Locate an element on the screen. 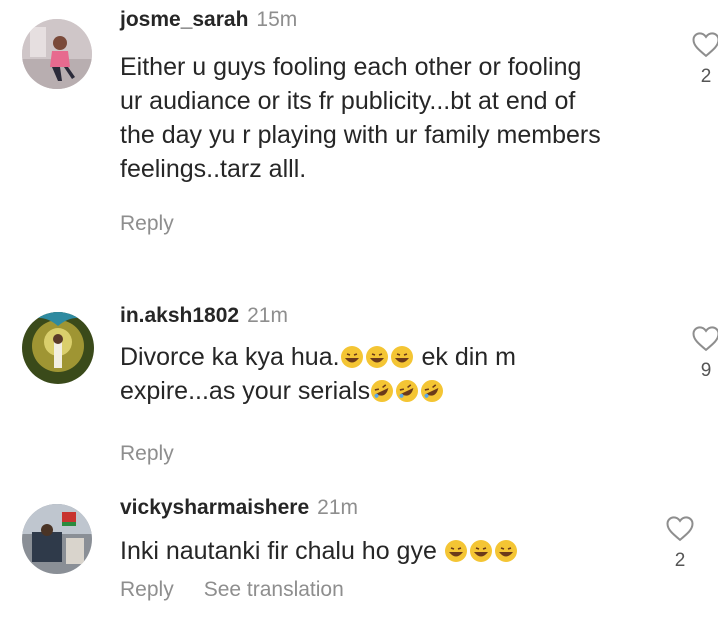 The width and height of the screenshot is (718, 622). like-area: 9 is located at coordinates (702, 353).